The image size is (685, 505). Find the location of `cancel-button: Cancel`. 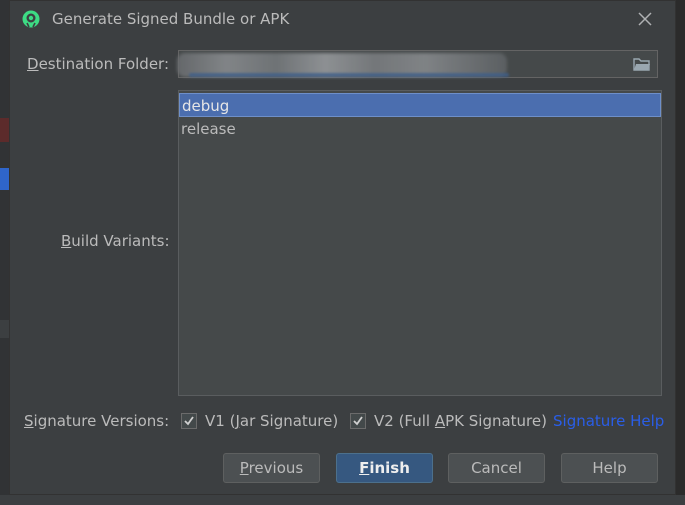

cancel-button: Cancel is located at coordinates (496, 468).